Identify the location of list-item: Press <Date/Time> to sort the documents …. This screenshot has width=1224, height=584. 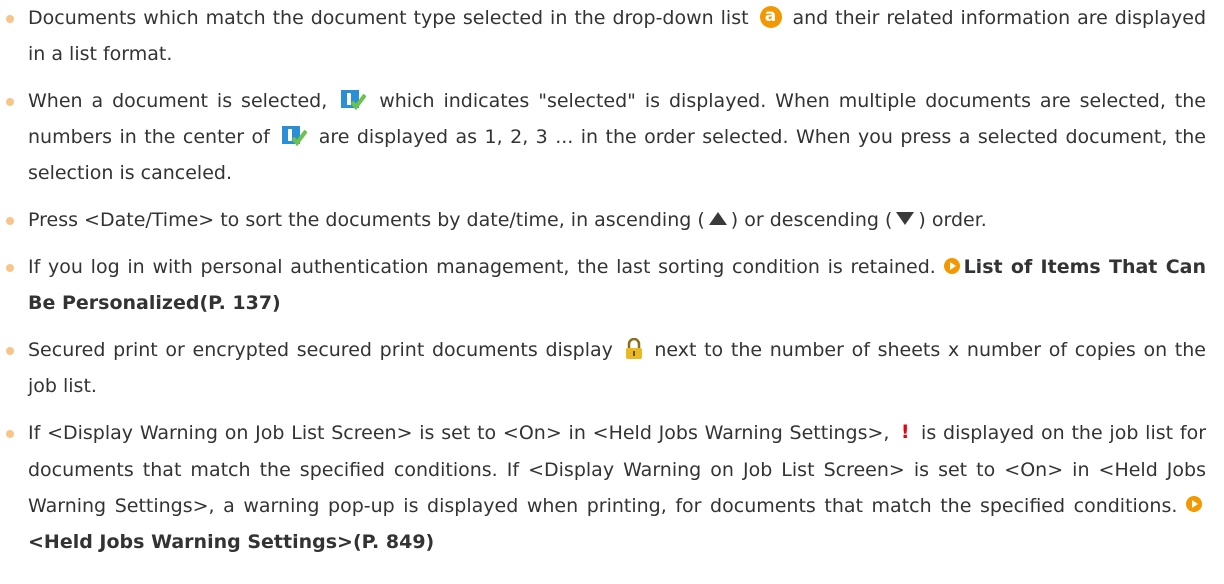
(603, 220).